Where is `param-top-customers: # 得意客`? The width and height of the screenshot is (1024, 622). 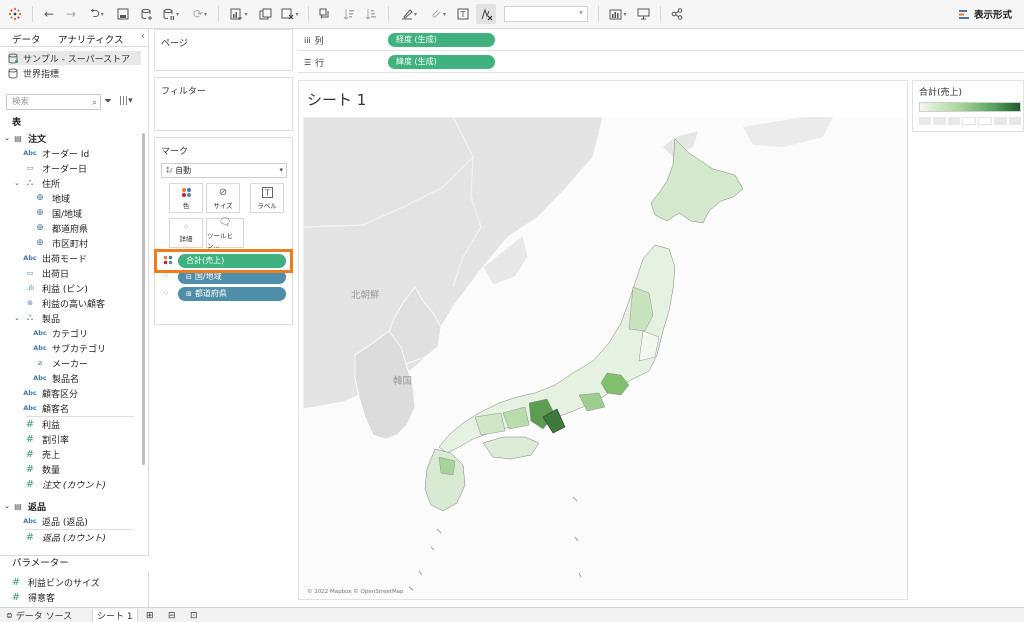
param-top-customers: # 得意客 is located at coordinates (31, 597).